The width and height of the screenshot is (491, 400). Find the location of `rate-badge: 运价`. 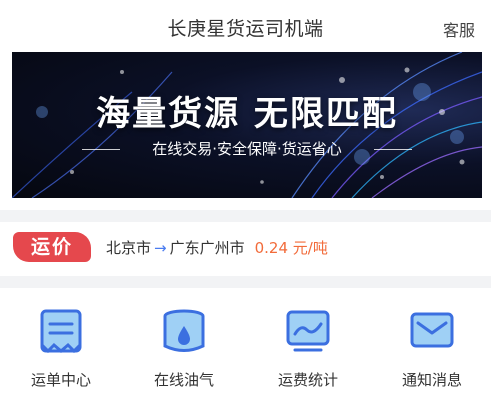

rate-badge: 运价 is located at coordinates (52, 247).